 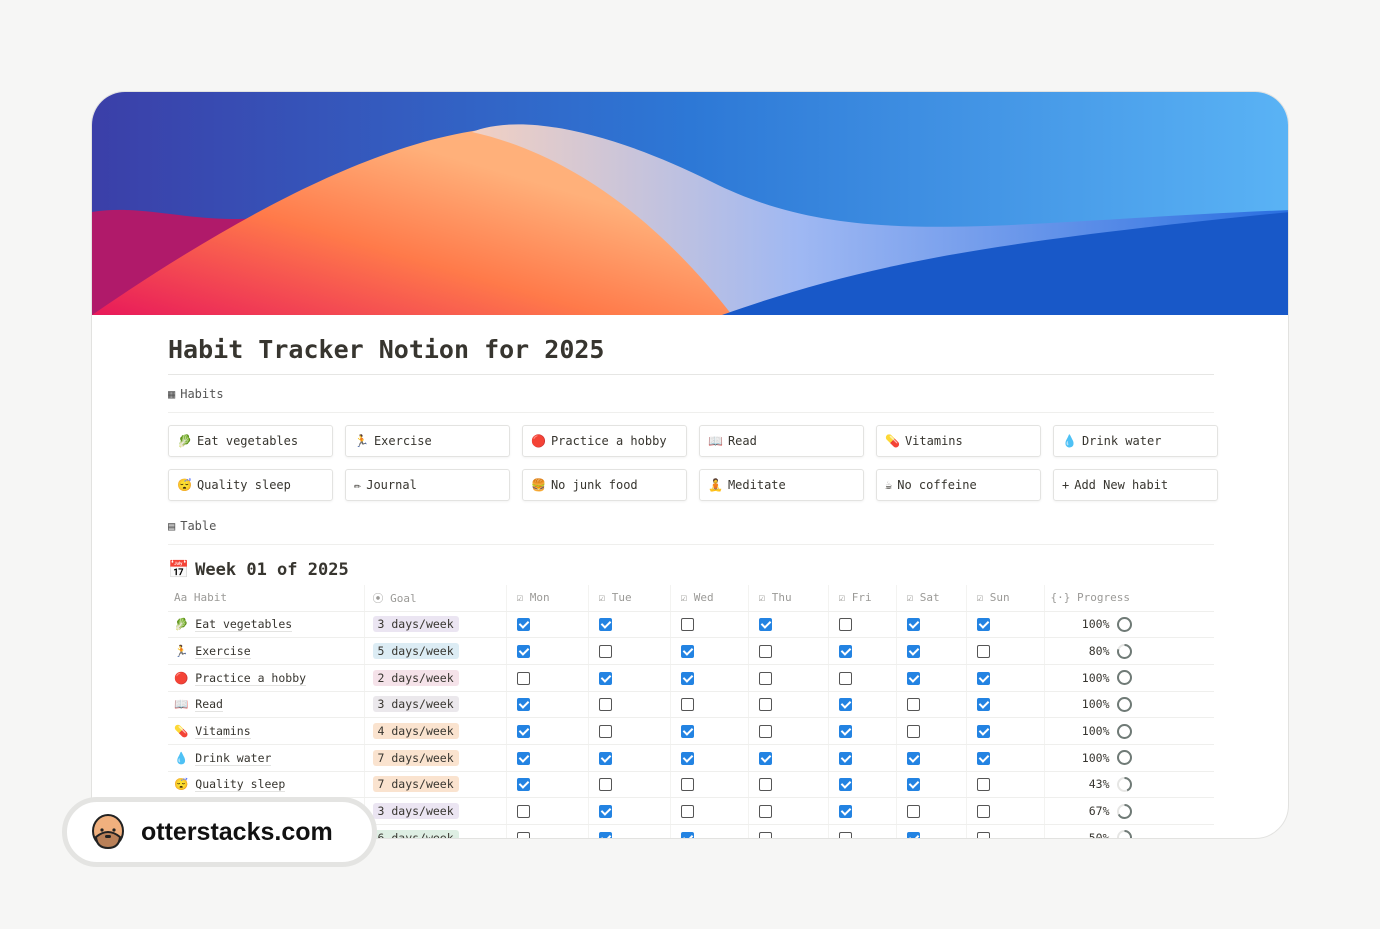 I want to click on habit-button: 😴 Quality sleep, so click(x=250, y=485).